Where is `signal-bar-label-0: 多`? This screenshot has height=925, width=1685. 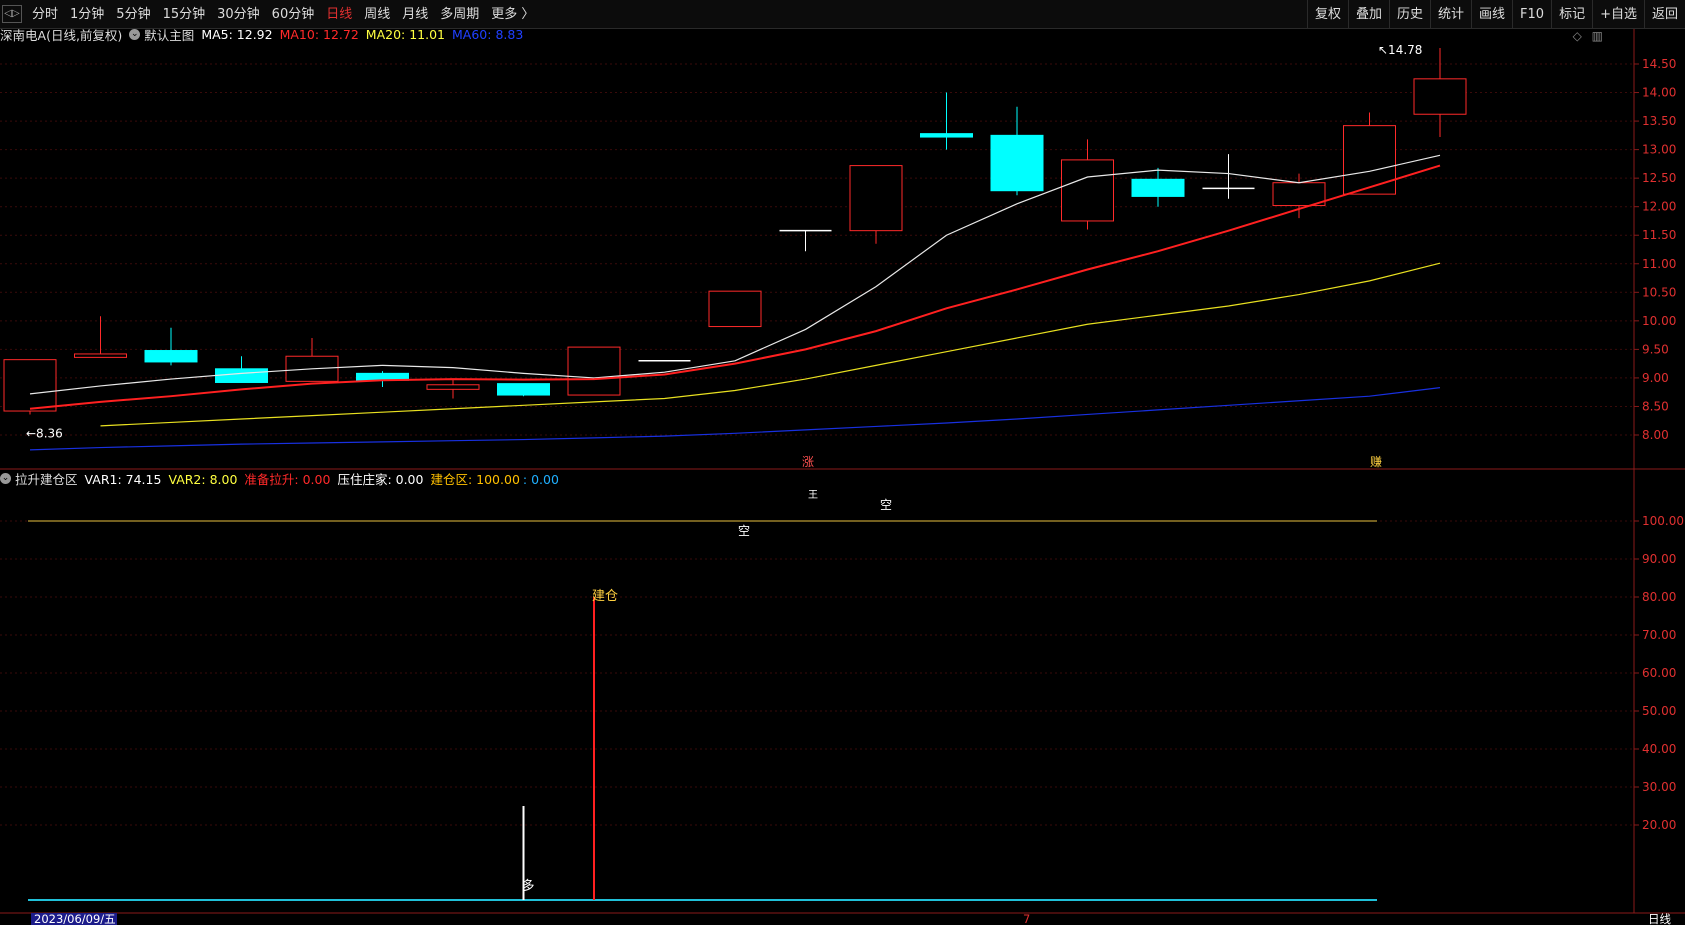 signal-bar-label-0: 多 is located at coordinates (528, 886).